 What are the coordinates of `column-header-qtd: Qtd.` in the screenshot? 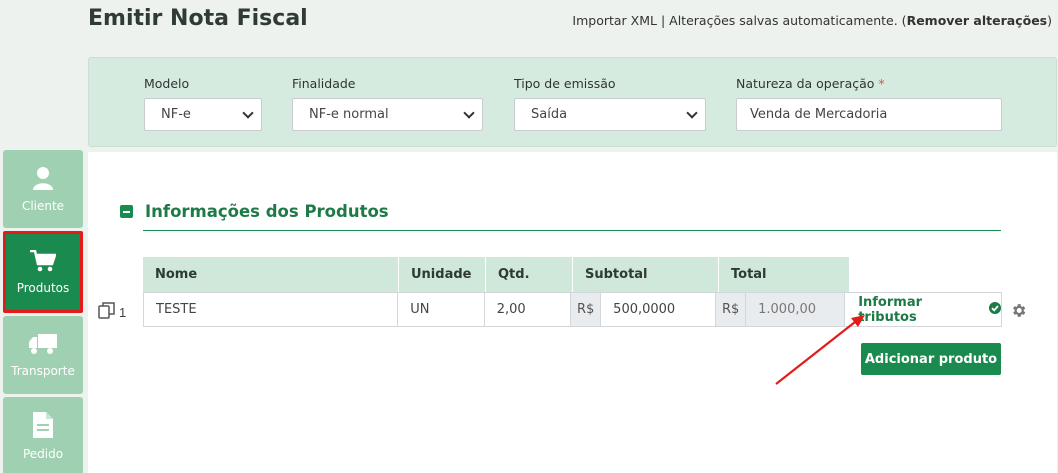 It's located at (529, 274).